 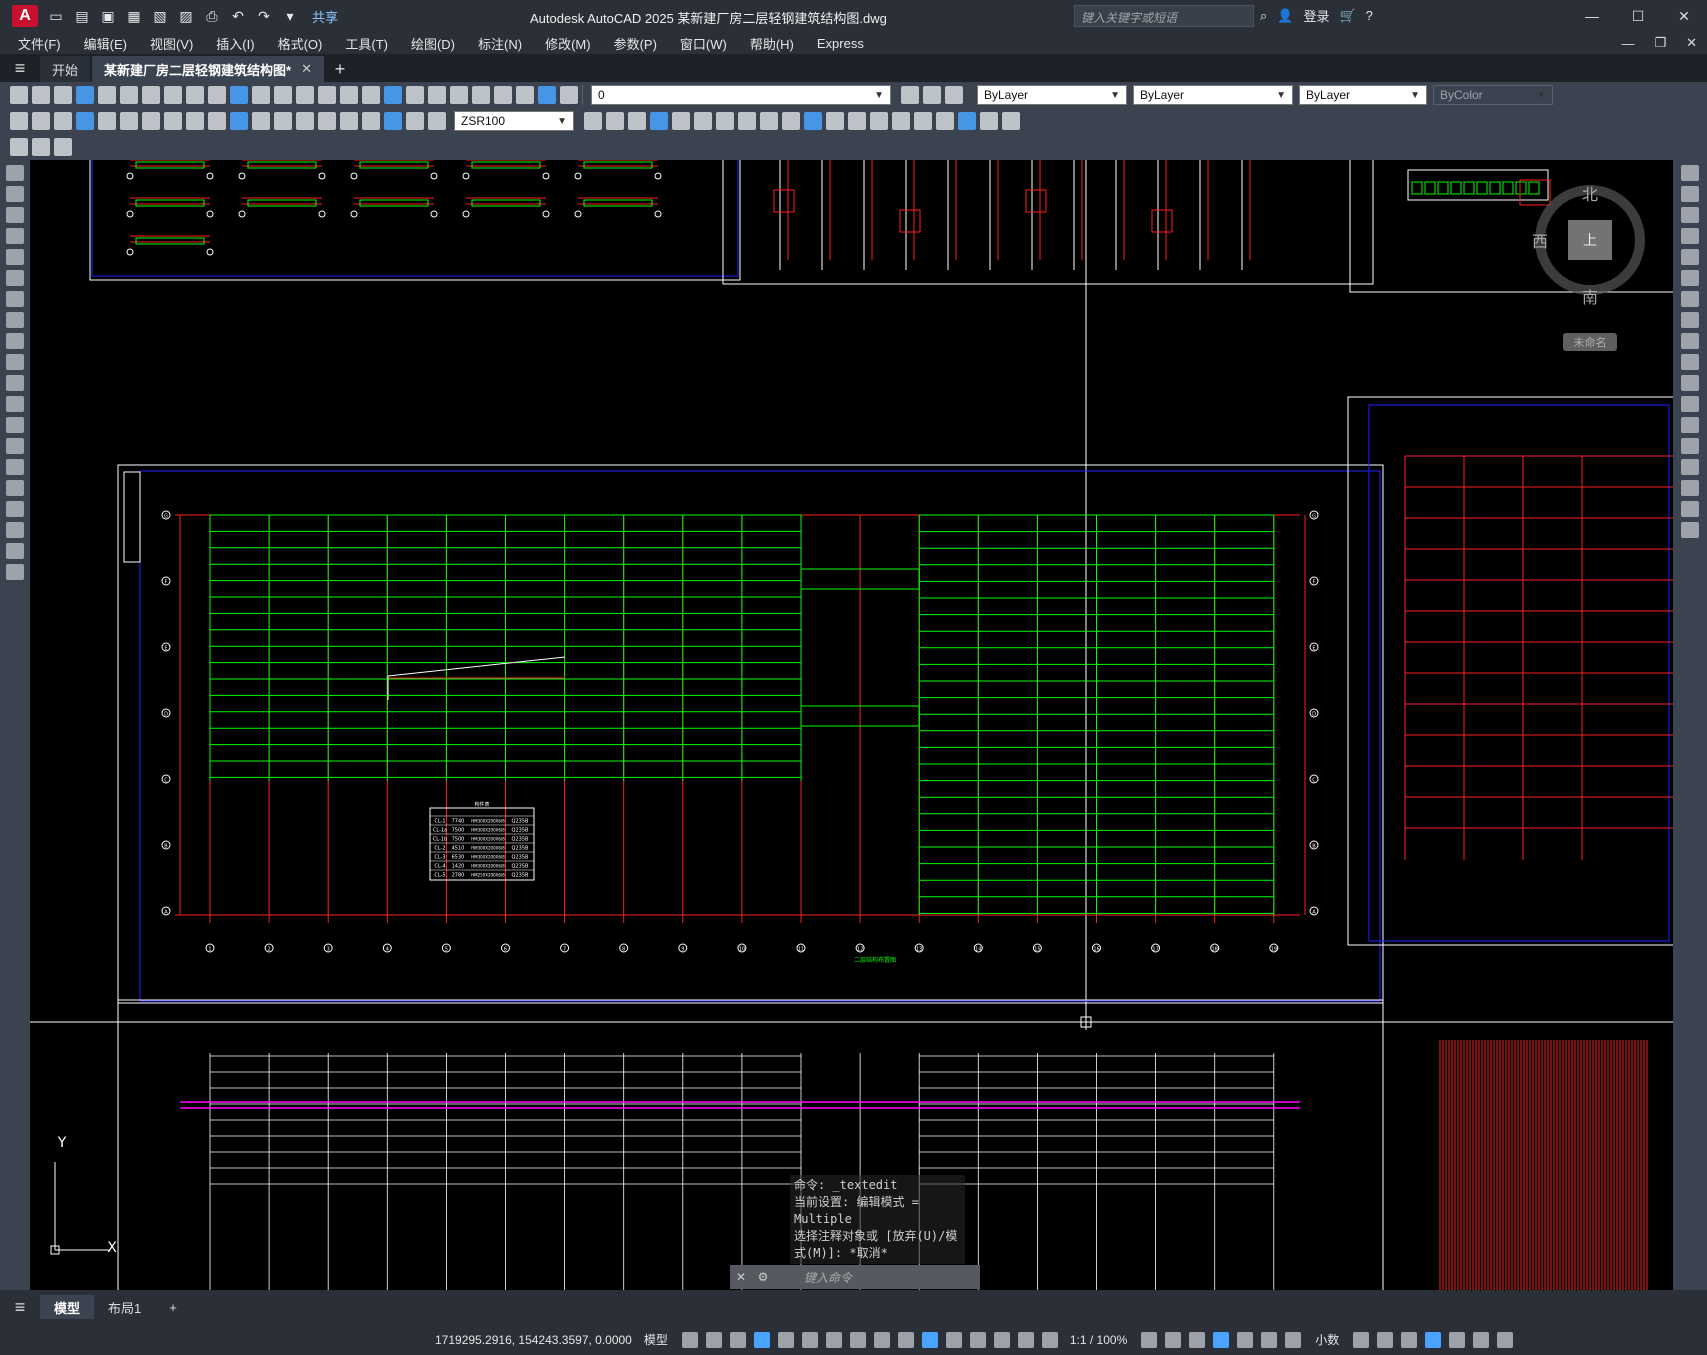 What do you see at coordinates (105, 43) in the screenshot?
I see `menu-item: 编辑(E)` at bounding box center [105, 43].